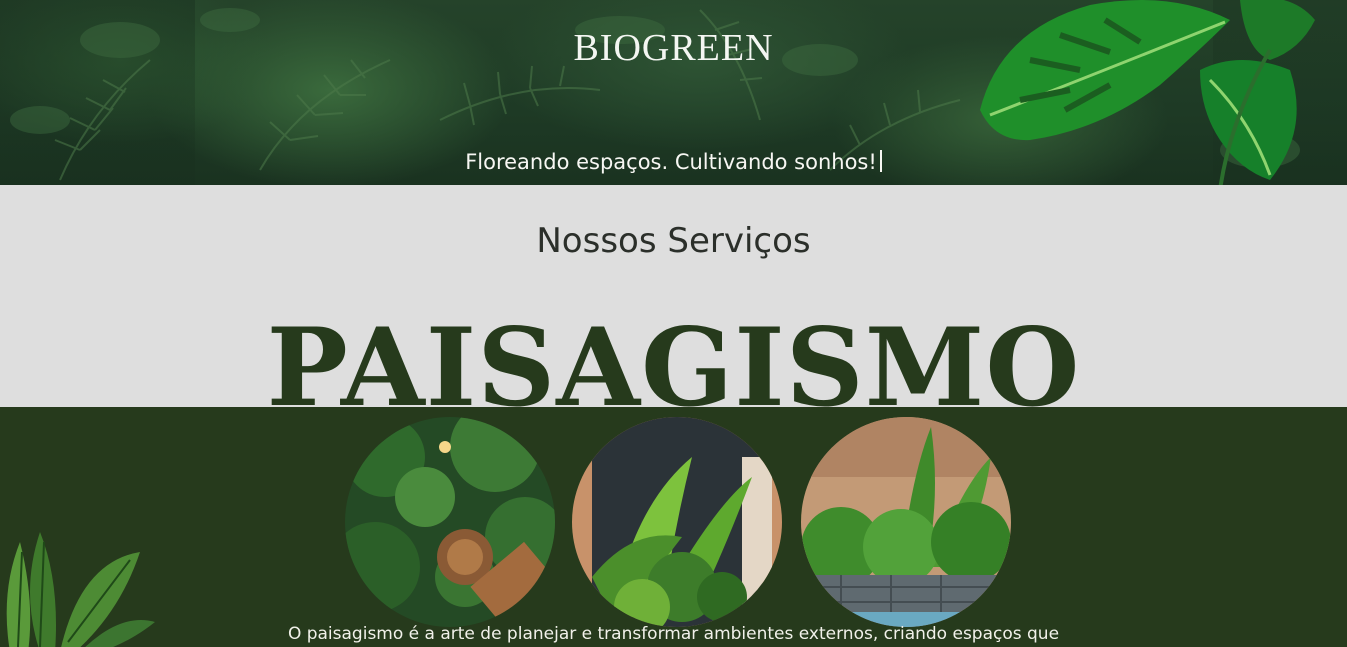  I want to click on typing-cursor, so click(880, 161).